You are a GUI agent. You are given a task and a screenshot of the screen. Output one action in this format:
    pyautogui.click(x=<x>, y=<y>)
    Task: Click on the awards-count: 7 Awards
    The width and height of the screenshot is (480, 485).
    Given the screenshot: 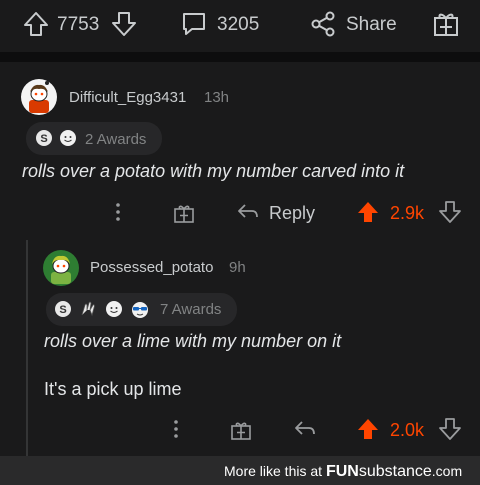 What is the action you would take?
    pyautogui.click(x=191, y=309)
    